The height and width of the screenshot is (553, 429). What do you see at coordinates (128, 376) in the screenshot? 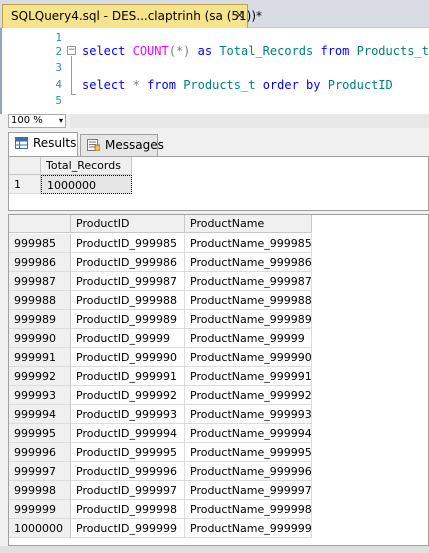
I see `table-cell: ProductID_999991` at bounding box center [128, 376].